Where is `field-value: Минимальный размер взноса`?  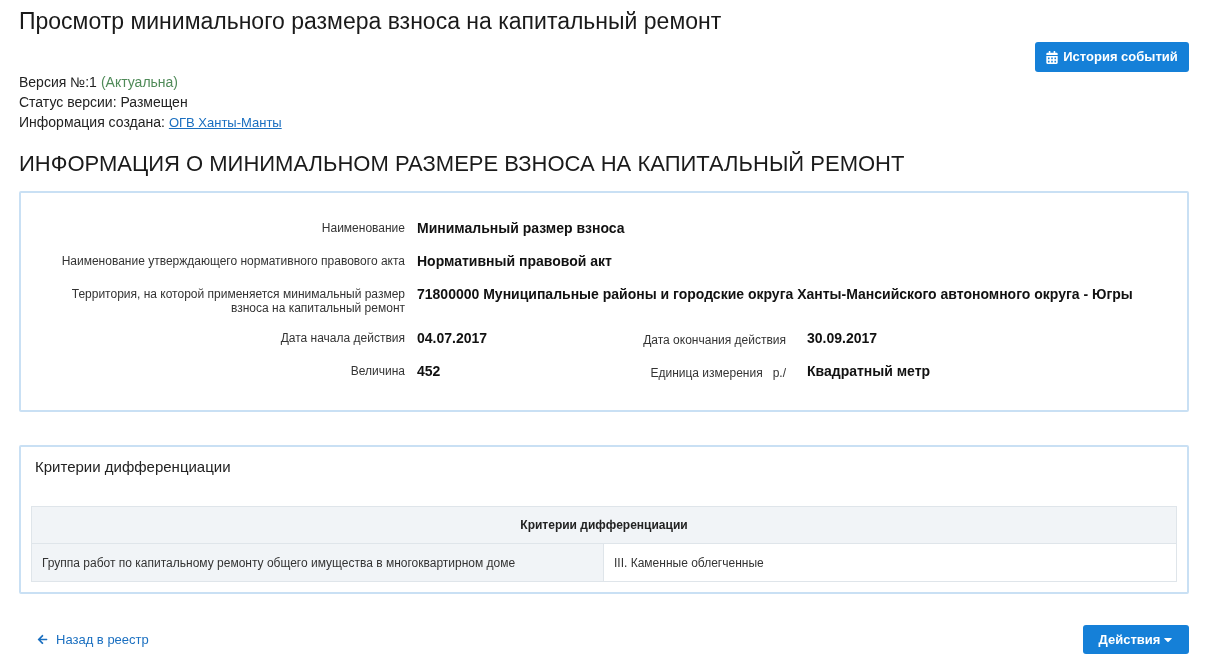 field-value: Минимальный размер взноса is located at coordinates (521, 228).